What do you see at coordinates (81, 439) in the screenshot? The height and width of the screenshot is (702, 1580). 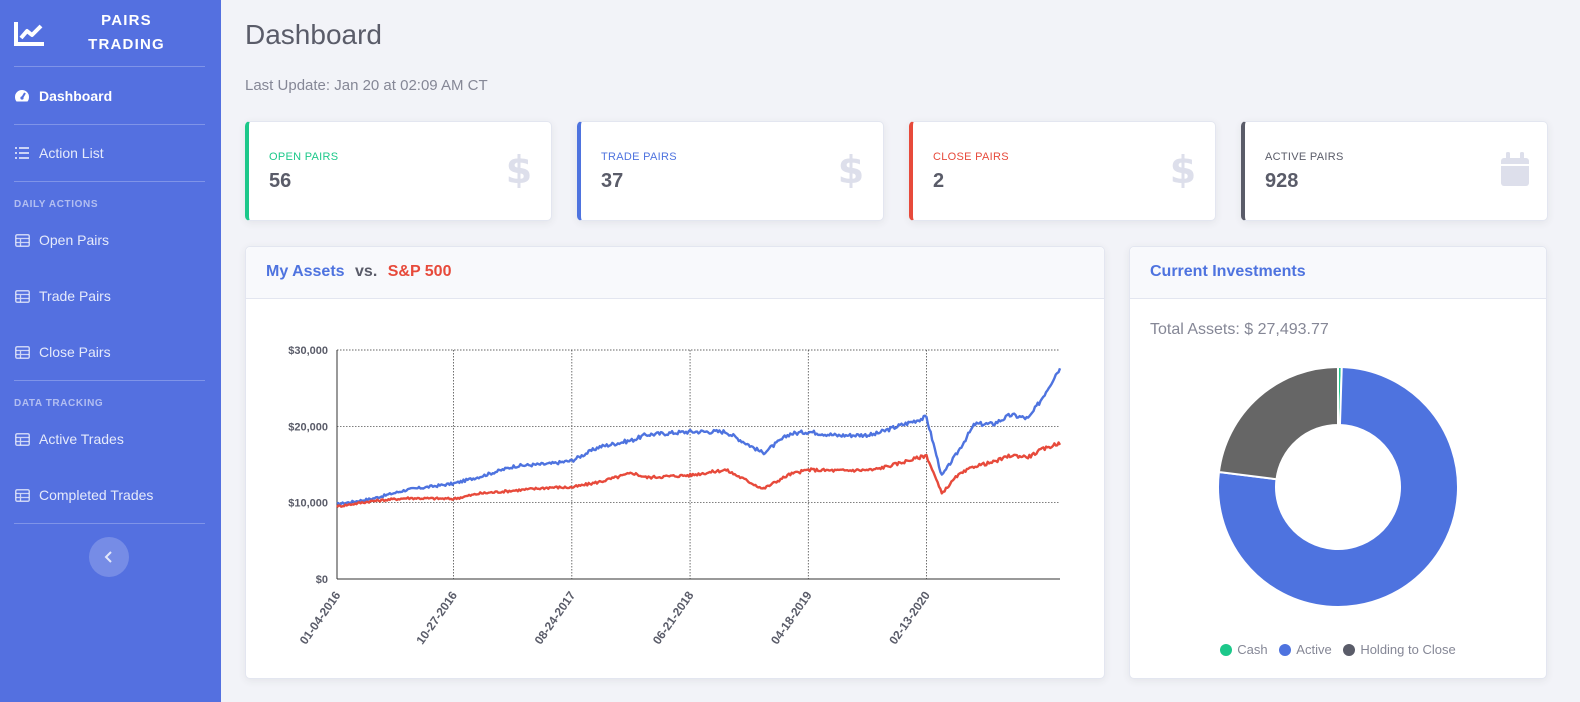 I see `sidebar-item-label: Active Trades` at bounding box center [81, 439].